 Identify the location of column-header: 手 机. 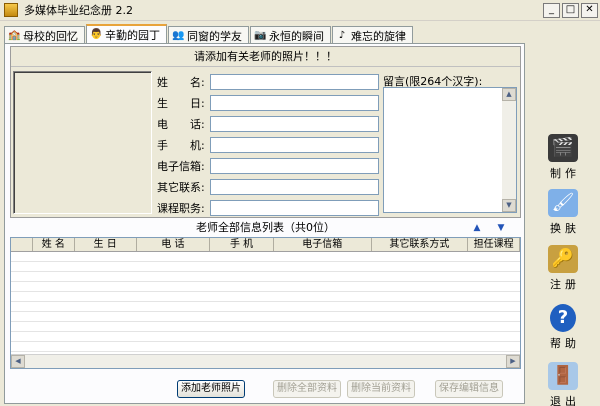
(242, 244).